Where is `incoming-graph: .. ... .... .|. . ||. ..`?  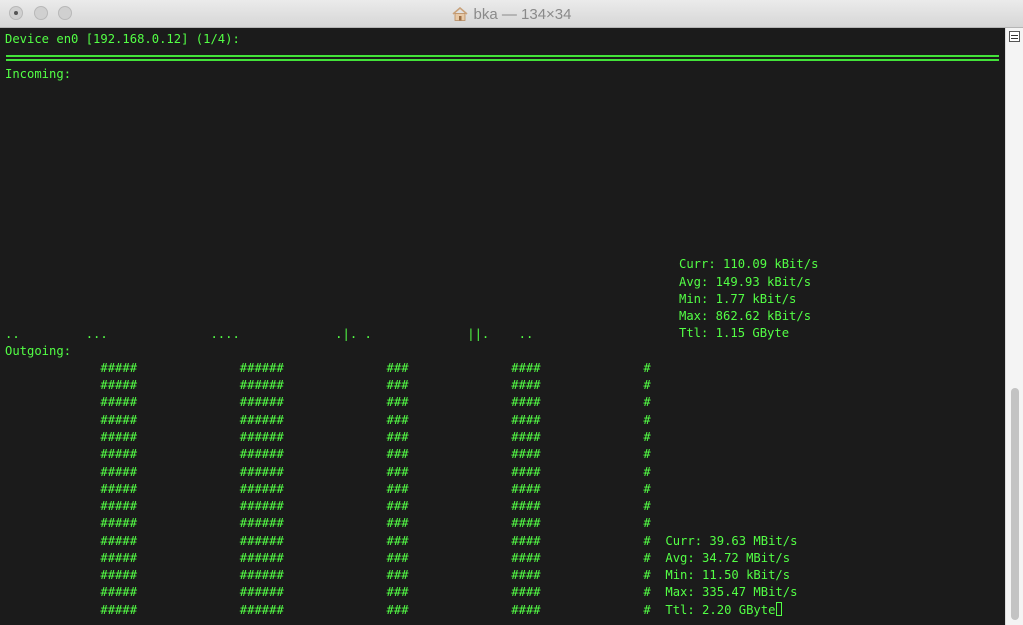
incoming-graph: .. ... .... .|. . ||. .. is located at coordinates (269, 334).